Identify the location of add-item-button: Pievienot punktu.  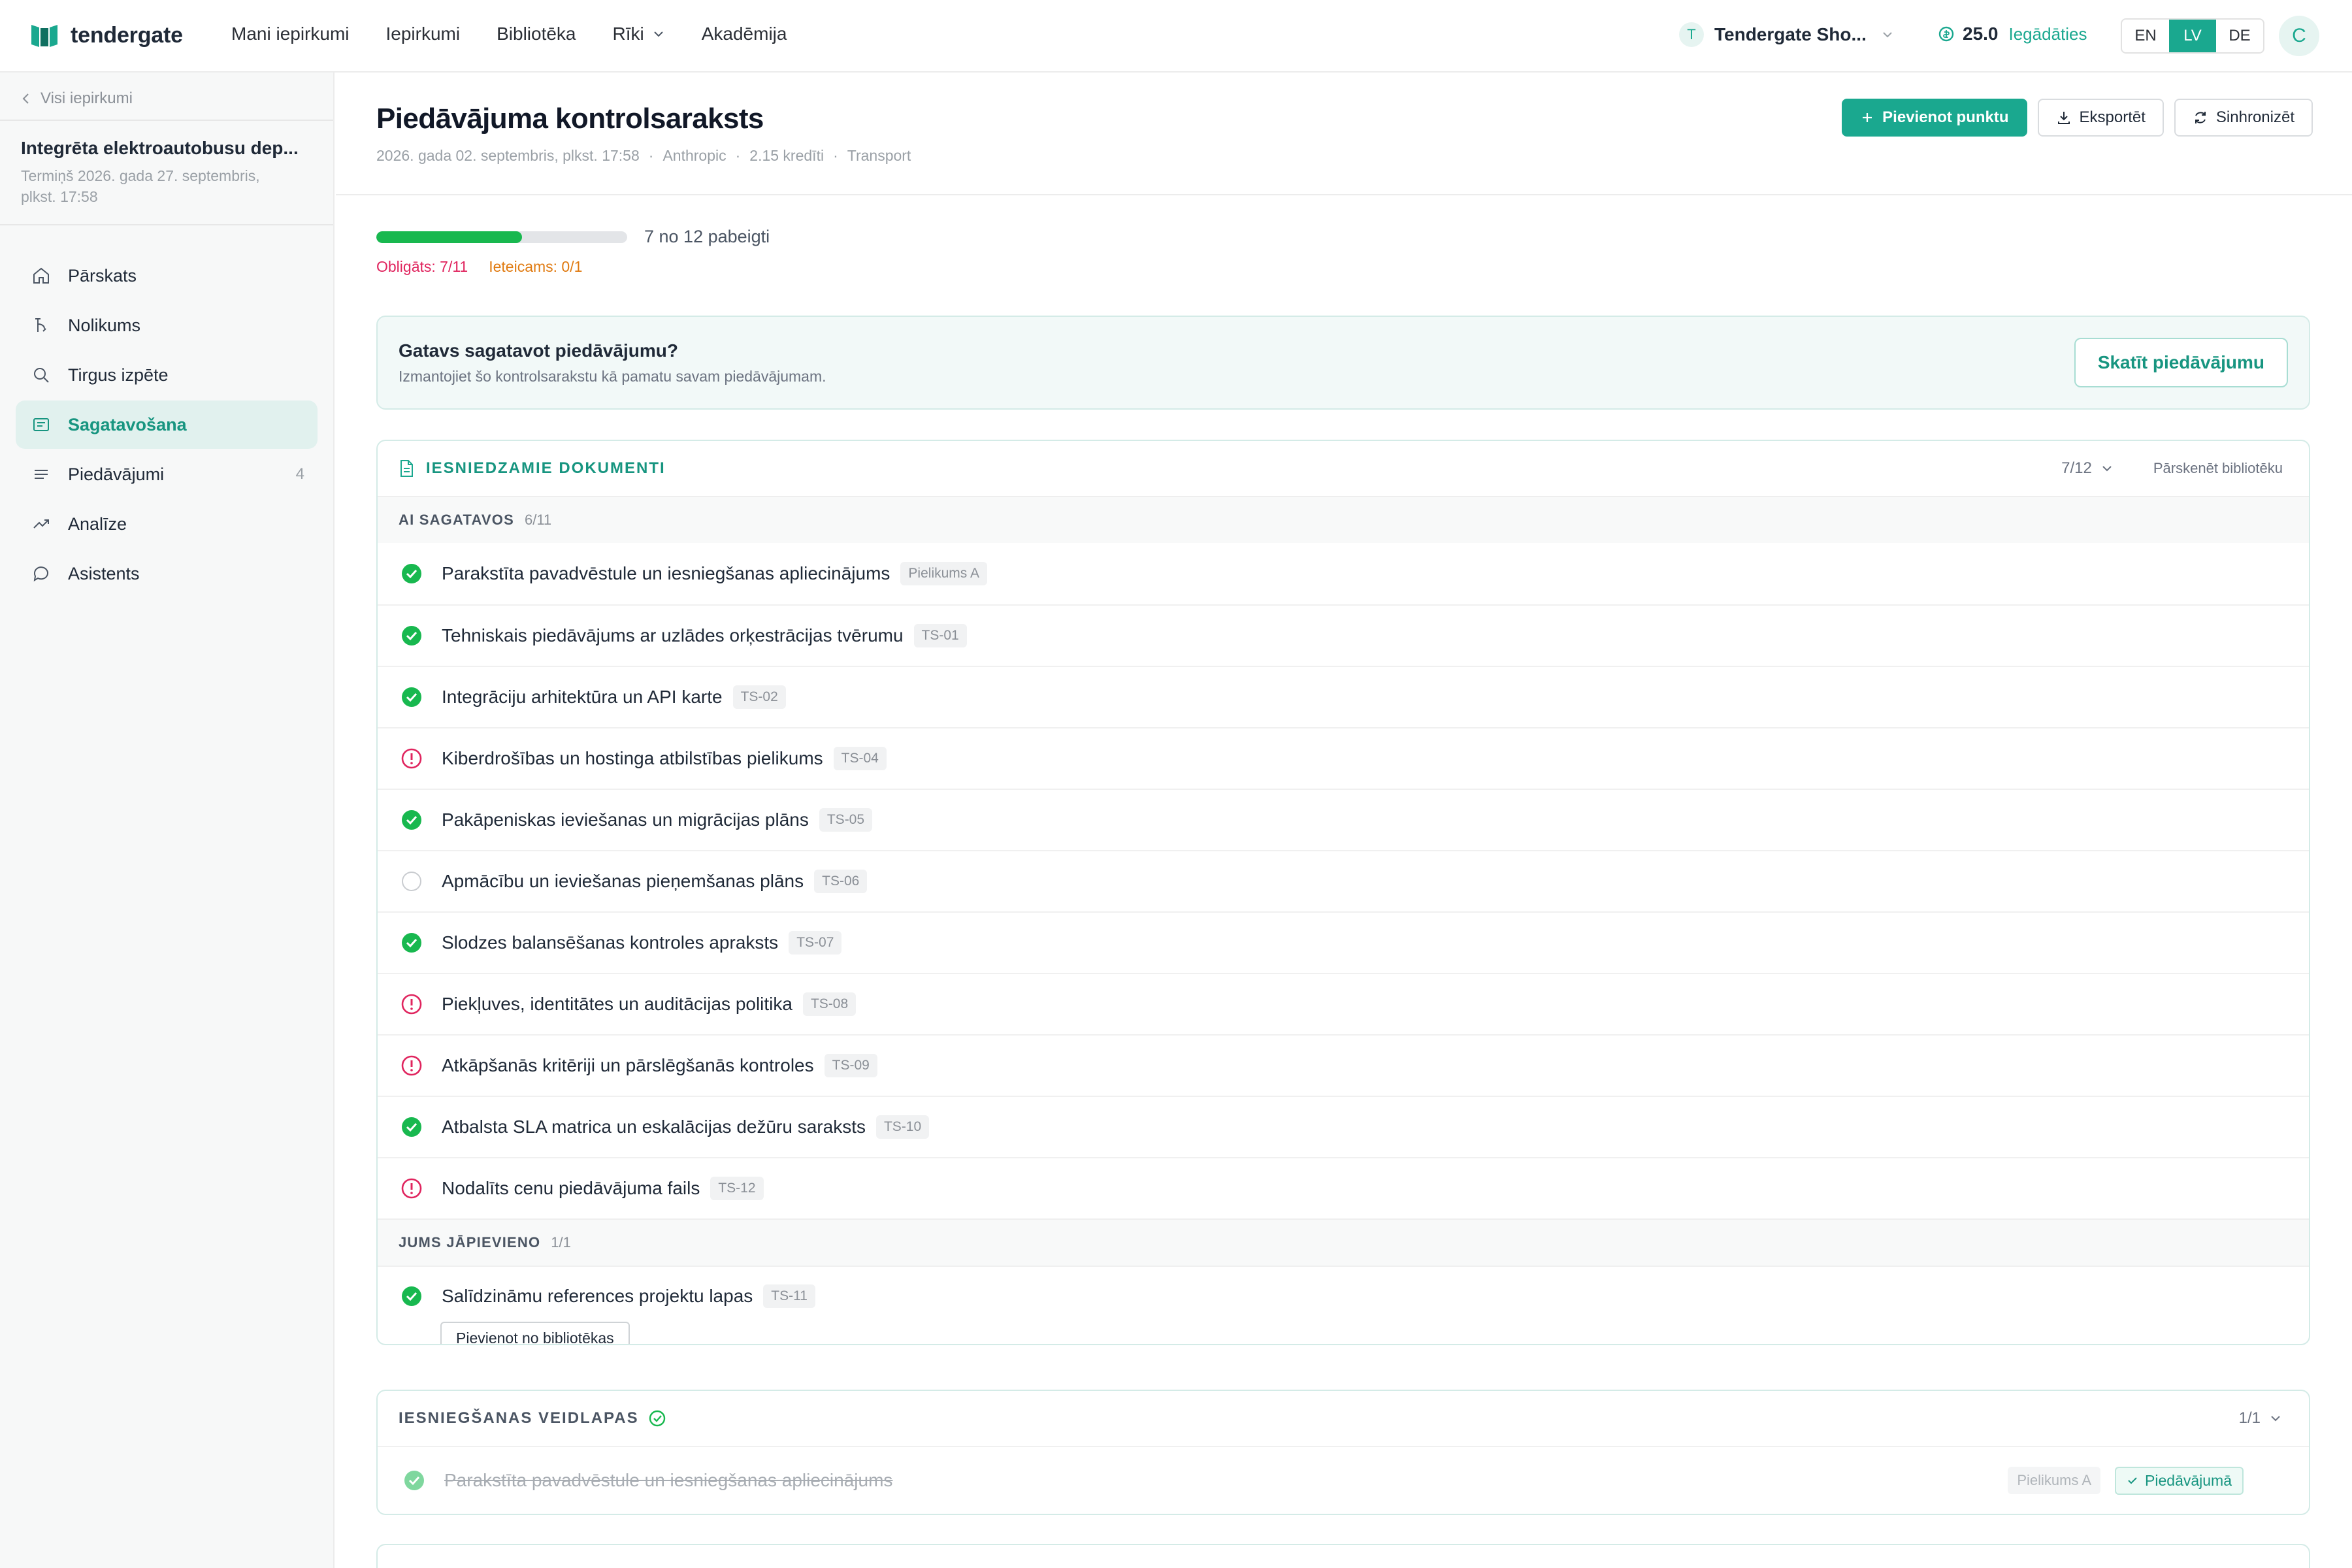
(1934, 118).